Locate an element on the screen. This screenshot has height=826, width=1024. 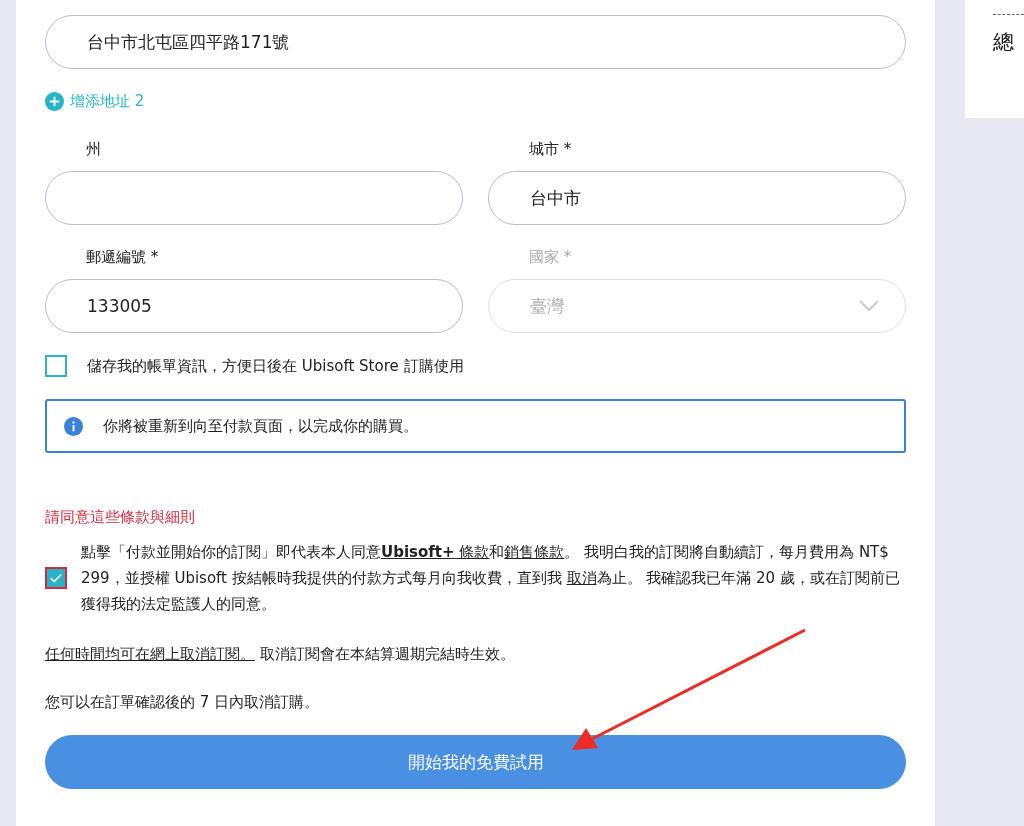
info-text: 你將被重新到向至付款頁面，以完成你的購買。 is located at coordinates (260, 426).